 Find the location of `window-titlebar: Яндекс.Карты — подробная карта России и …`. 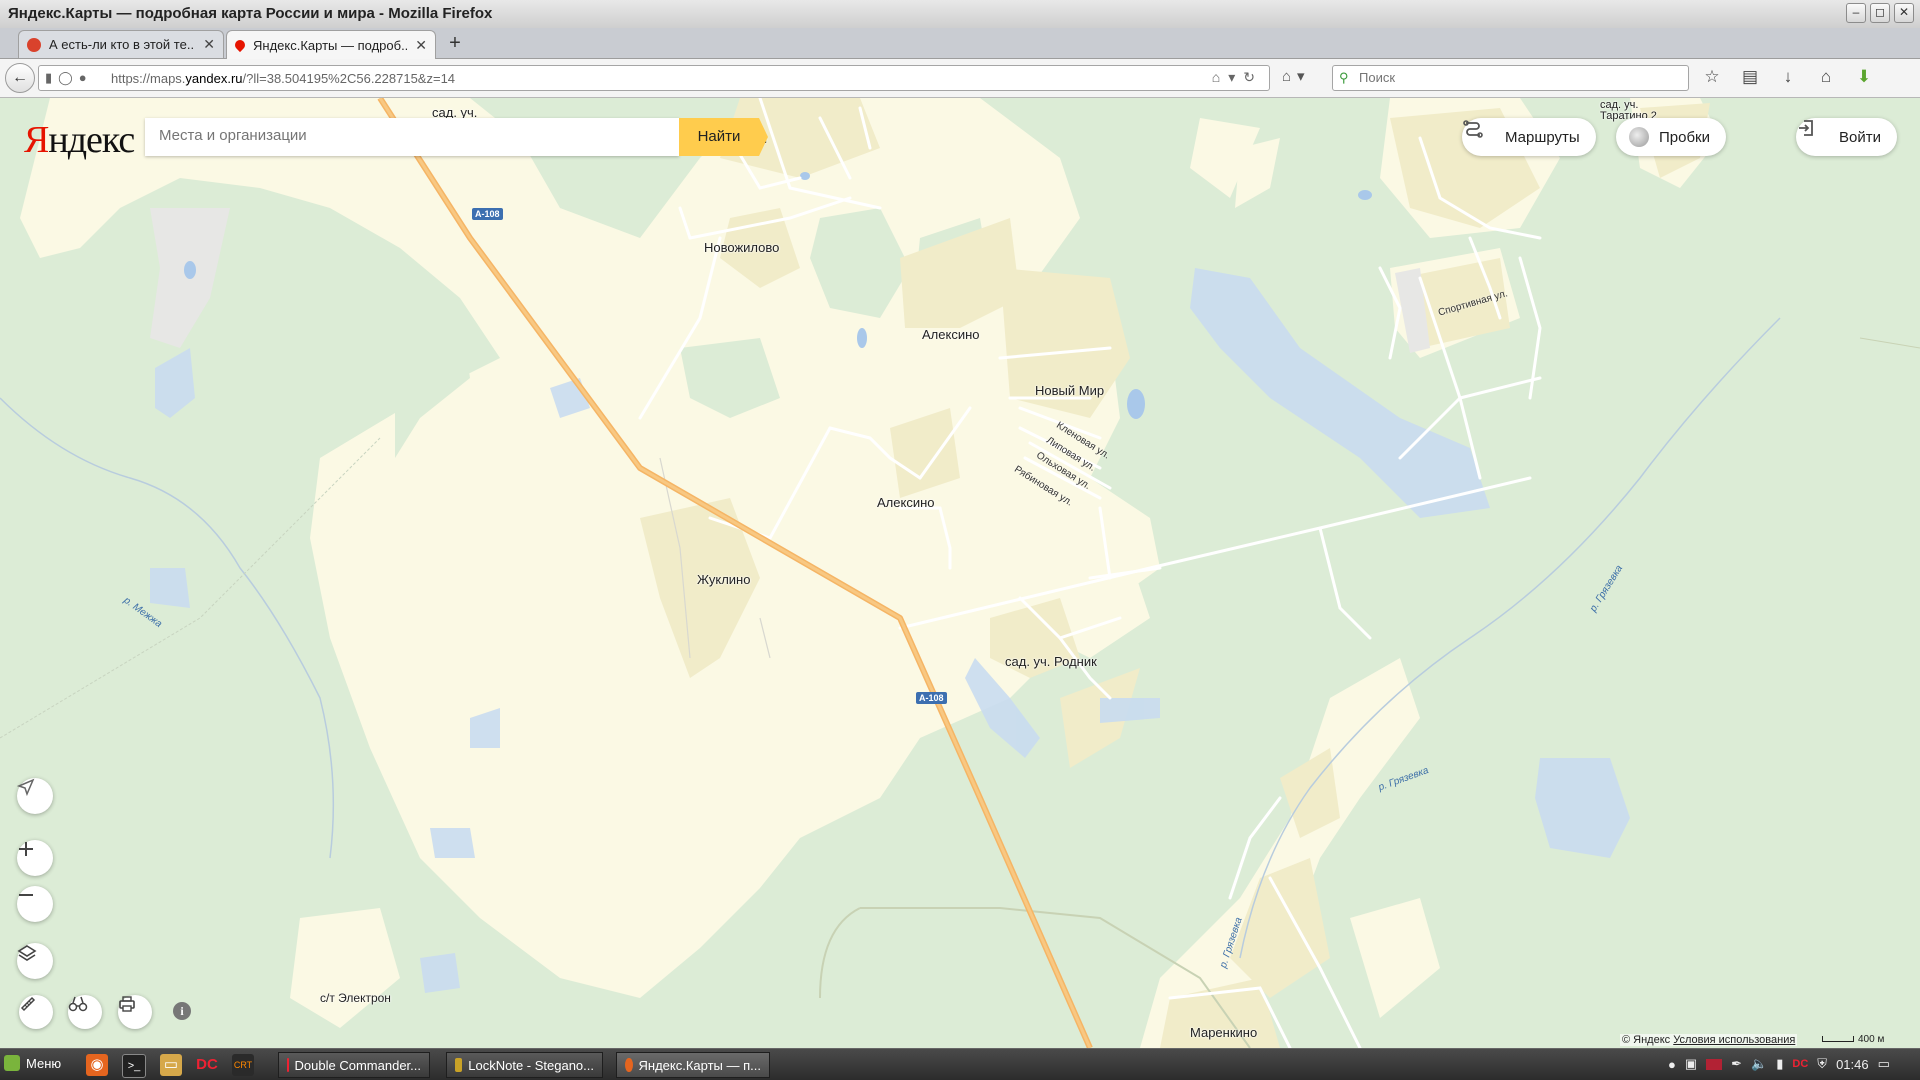

window-titlebar: Яндекс.Карты — подробная карта России и … is located at coordinates (960, 14).